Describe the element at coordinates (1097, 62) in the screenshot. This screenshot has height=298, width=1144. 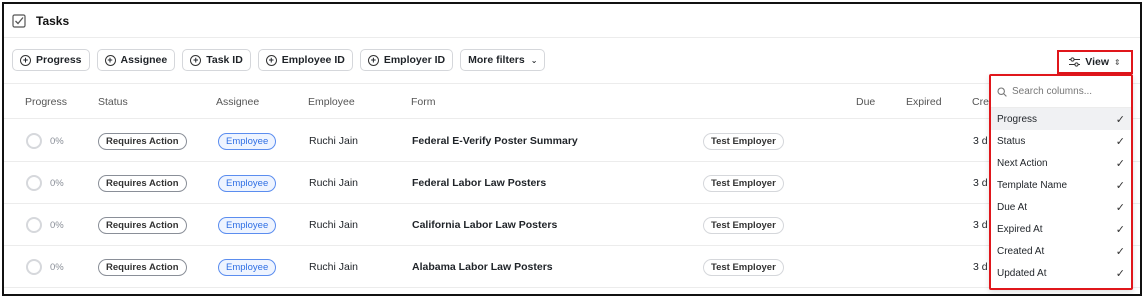
I see `view-label: View` at that location.